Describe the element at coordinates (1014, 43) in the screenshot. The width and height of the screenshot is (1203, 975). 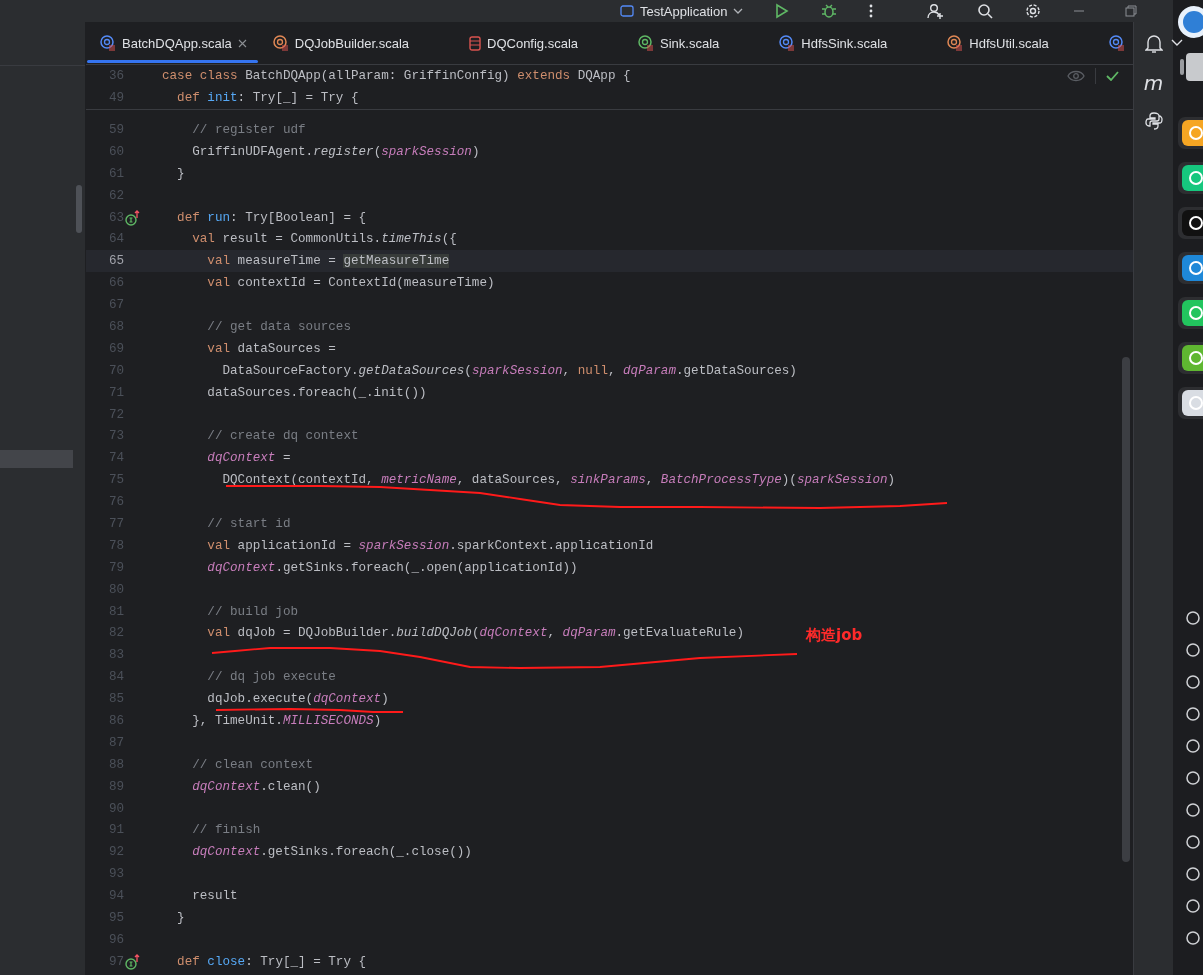
I see `editor-tab: HdfsUtil.scala` at that location.